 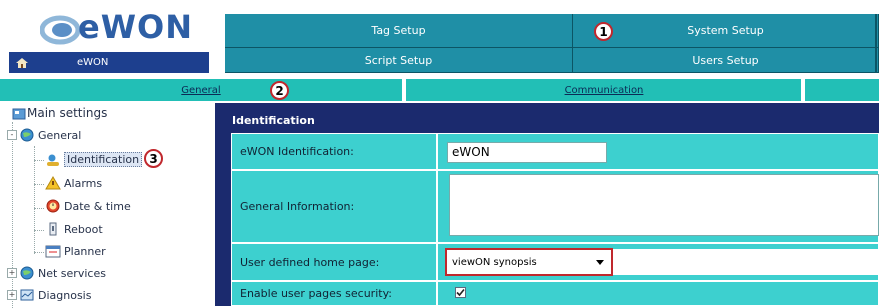 What do you see at coordinates (334, 206) in the screenshot?
I see `general-info-label: General Information:` at bounding box center [334, 206].